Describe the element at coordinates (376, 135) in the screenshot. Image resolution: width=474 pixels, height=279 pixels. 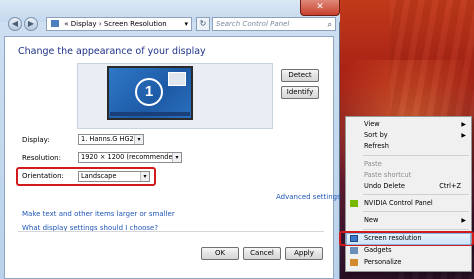
I see `menu-item-label: Sort by` at that location.